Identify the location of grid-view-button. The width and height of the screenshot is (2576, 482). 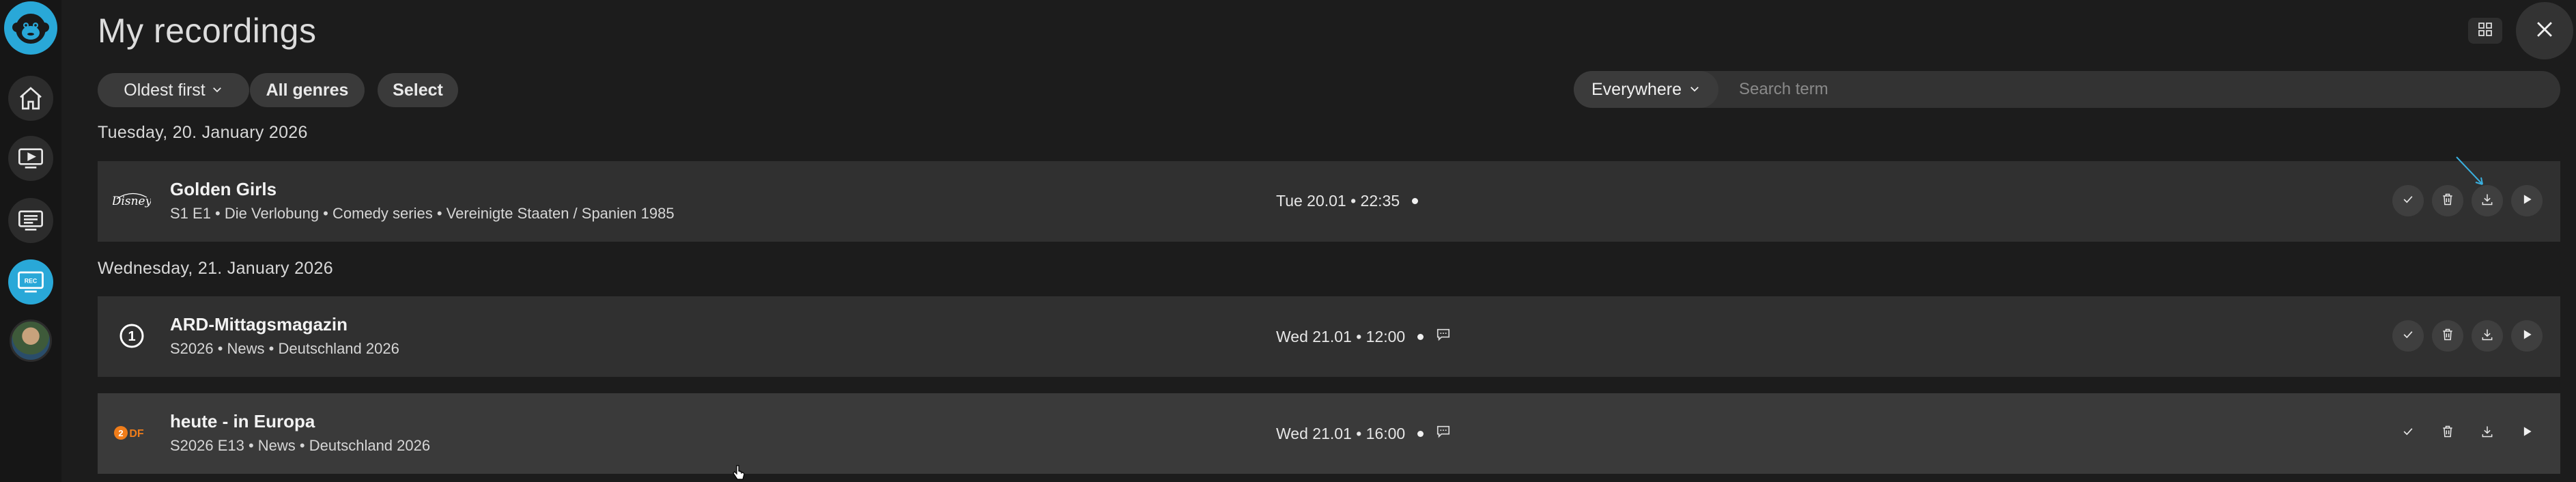
(2485, 31).